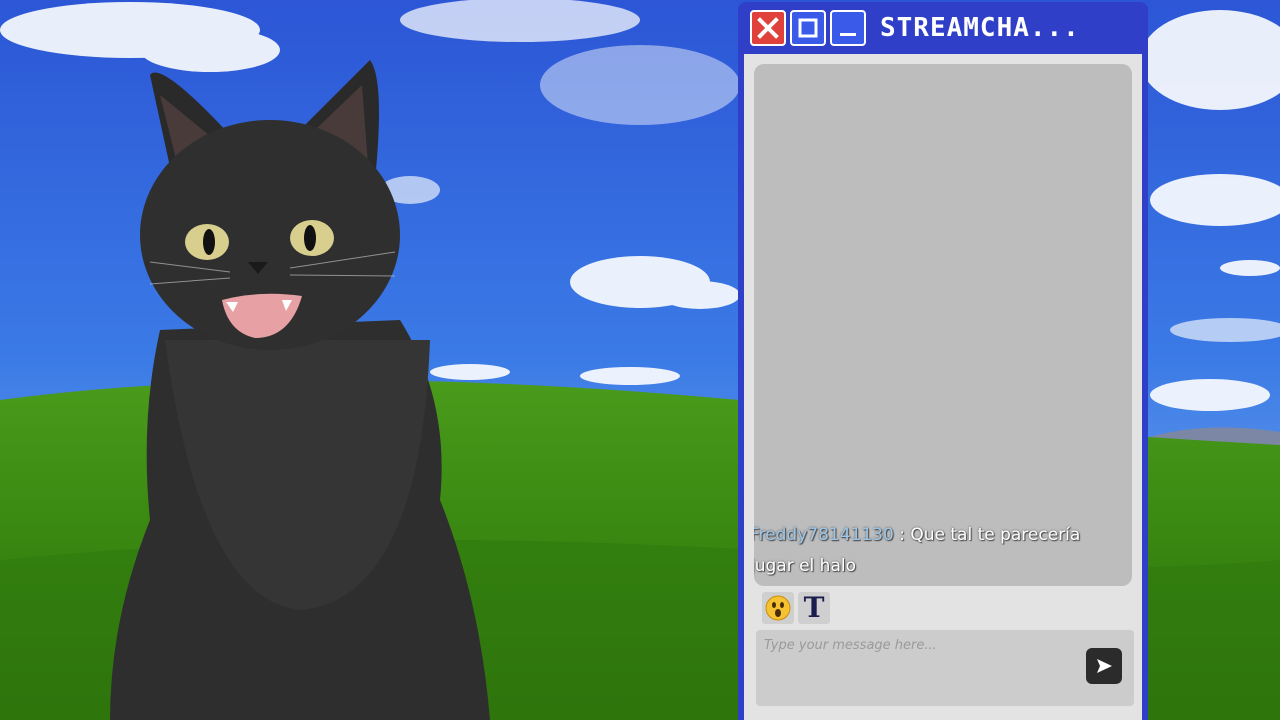 This screenshot has width=1280, height=720. I want to click on text-format-button: T, so click(814, 608).